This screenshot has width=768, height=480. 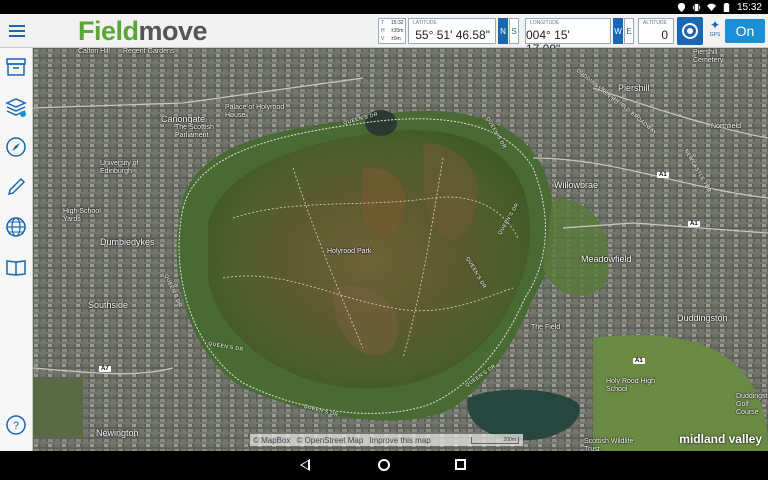 What do you see at coordinates (711, 7) in the screenshot?
I see `wifi-icon` at bounding box center [711, 7].